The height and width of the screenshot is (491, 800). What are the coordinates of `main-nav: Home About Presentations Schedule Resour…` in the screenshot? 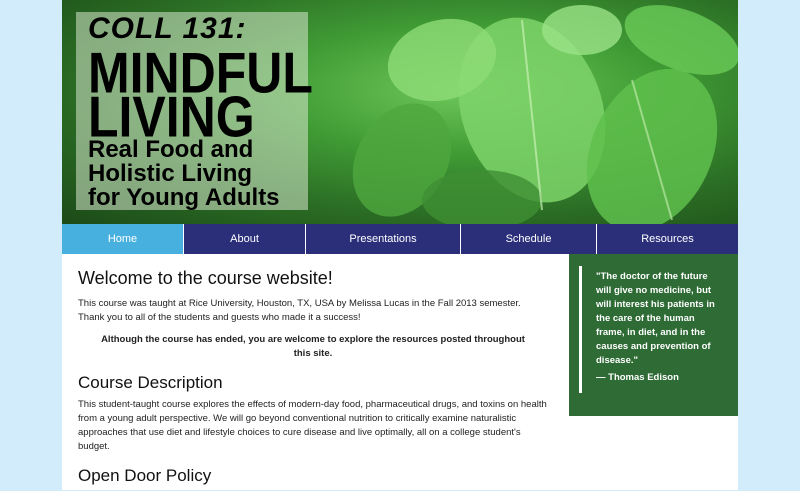 It's located at (400, 239).